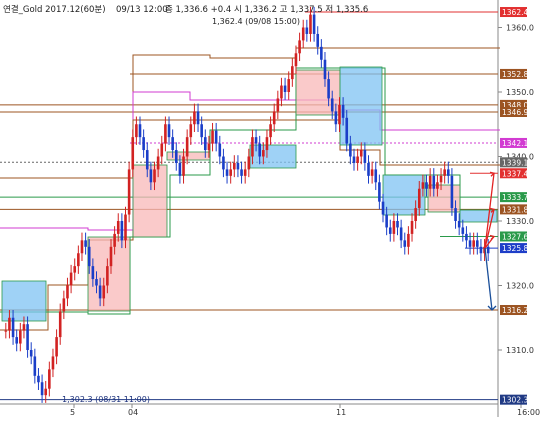  Describe the element at coordinates (515, 236) in the screenshot. I see `price-tag-label: 1327.6` at that location.